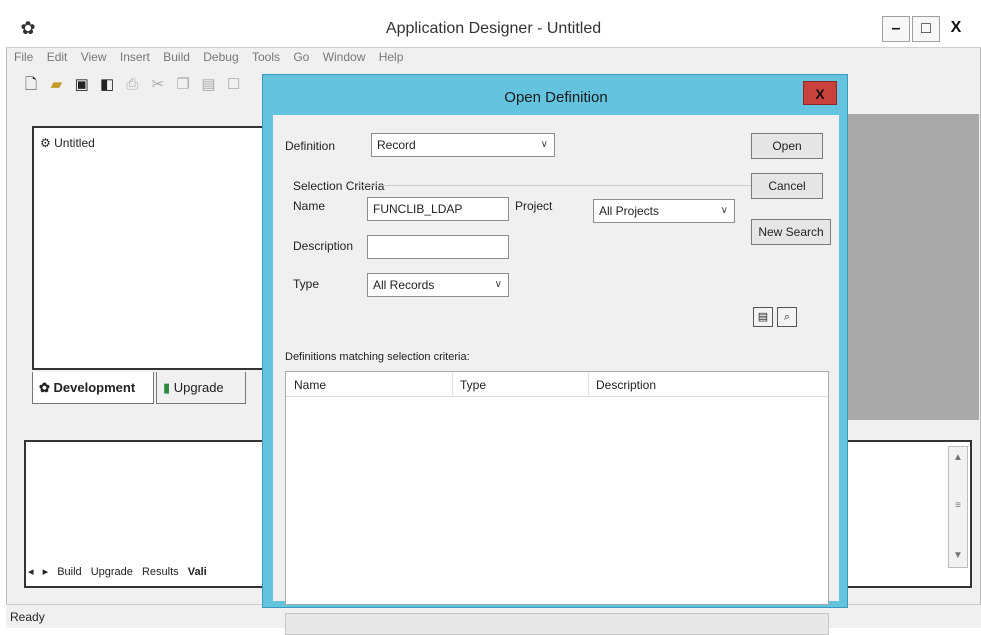 Image resolution: width=981 pixels, height=635 pixels. I want to click on tab-results: Results, so click(160, 572).